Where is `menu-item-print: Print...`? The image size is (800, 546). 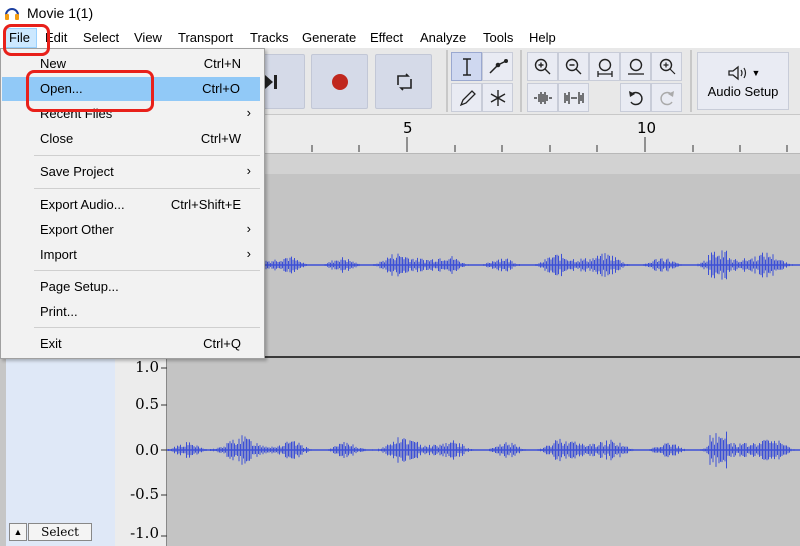
menu-item-print: Print... is located at coordinates (131, 312).